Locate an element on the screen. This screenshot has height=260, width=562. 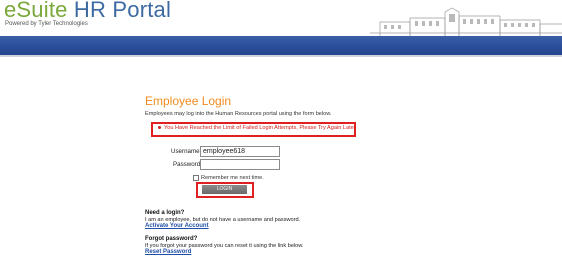
password-label: Password is located at coordinates (187, 164).